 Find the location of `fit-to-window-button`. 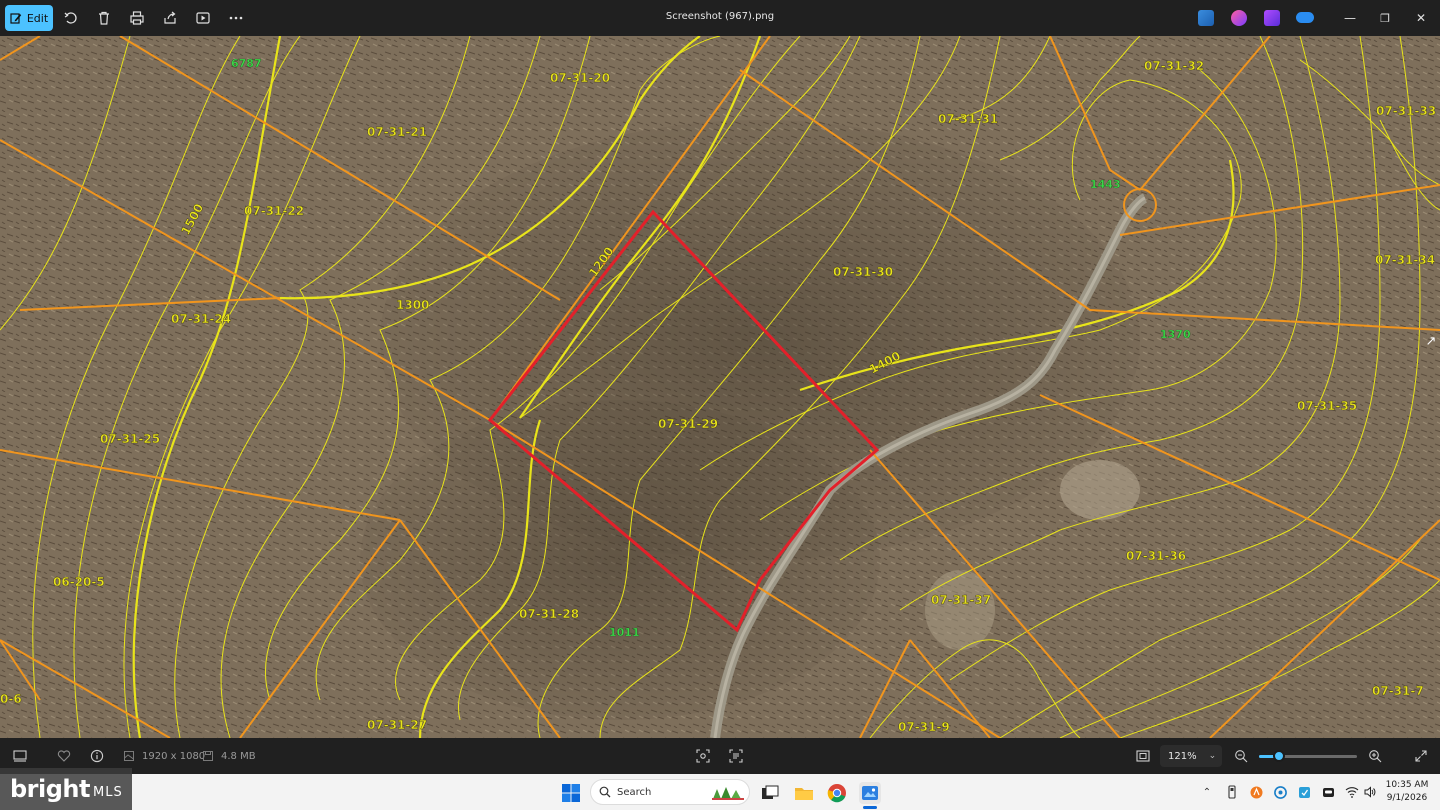

fit-to-window-button is located at coordinates (1143, 756).